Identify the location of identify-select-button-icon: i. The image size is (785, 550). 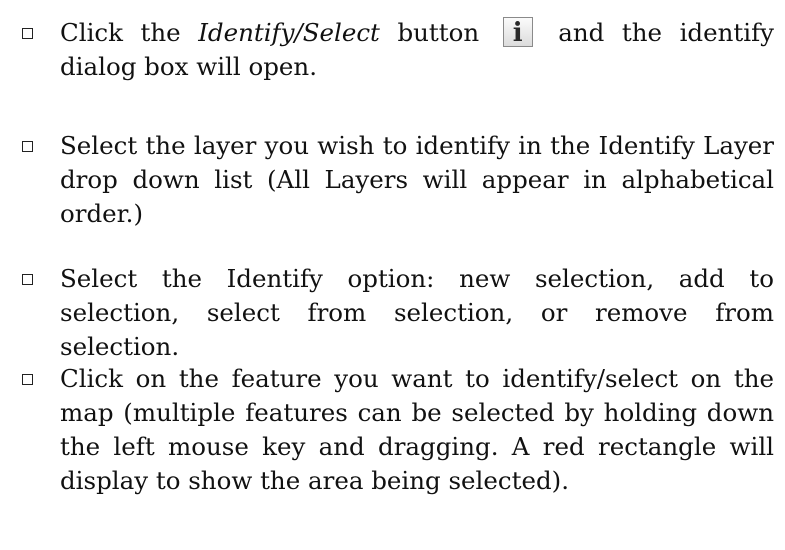
(517, 32).